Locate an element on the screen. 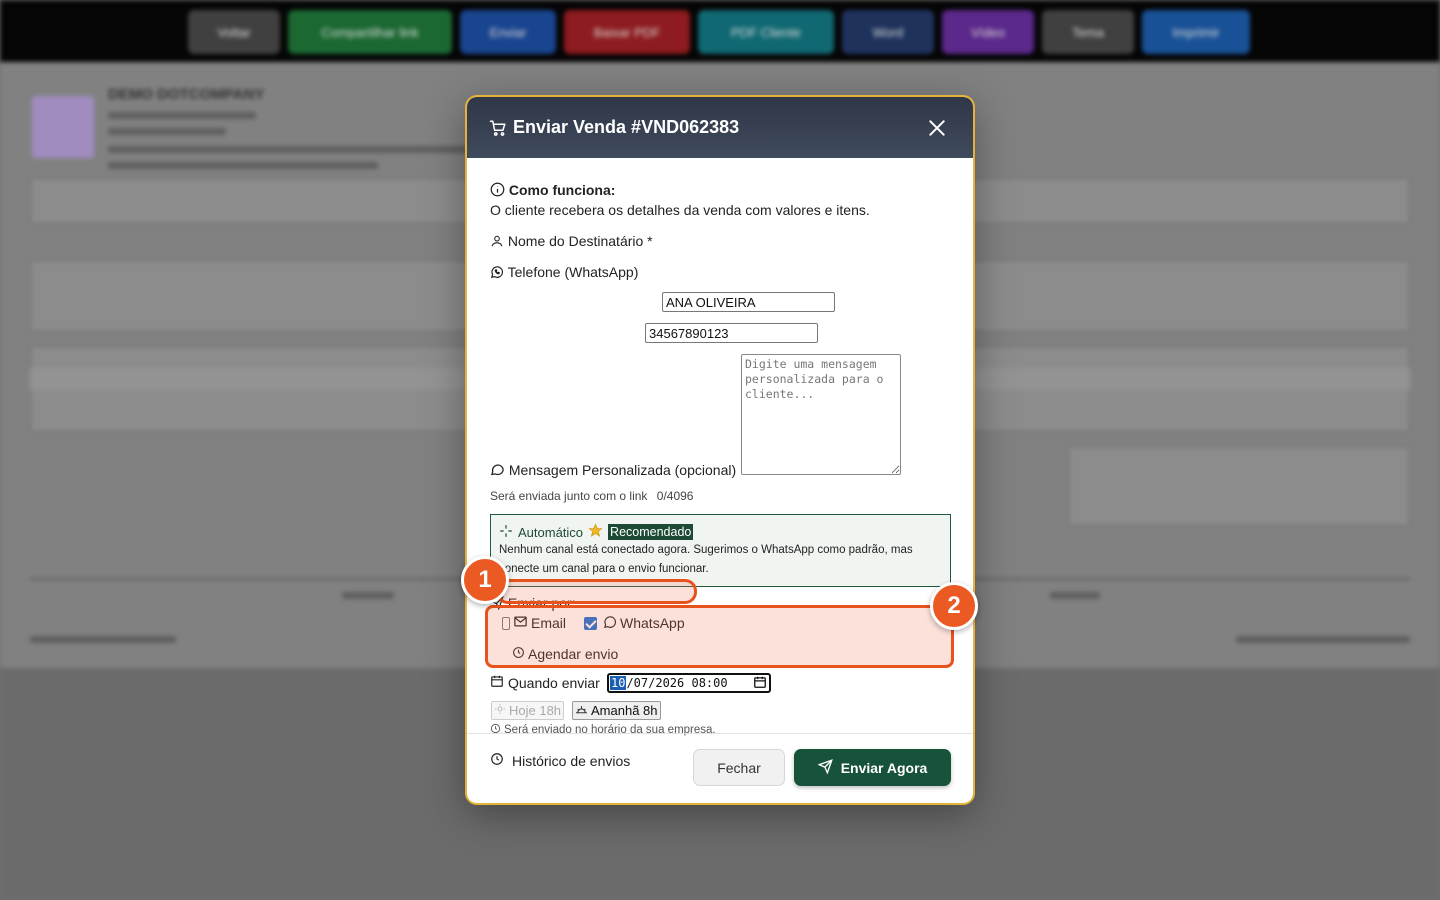  highlight-schedule is located at coordinates (596, 591).